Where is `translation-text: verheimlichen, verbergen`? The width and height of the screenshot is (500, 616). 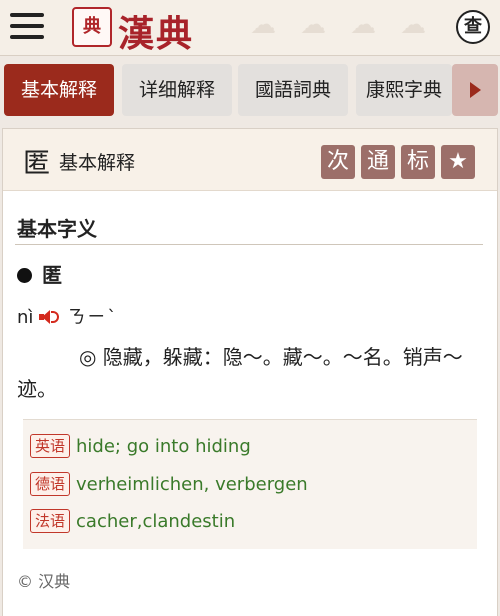 translation-text: verheimlichen, verbergen is located at coordinates (192, 484).